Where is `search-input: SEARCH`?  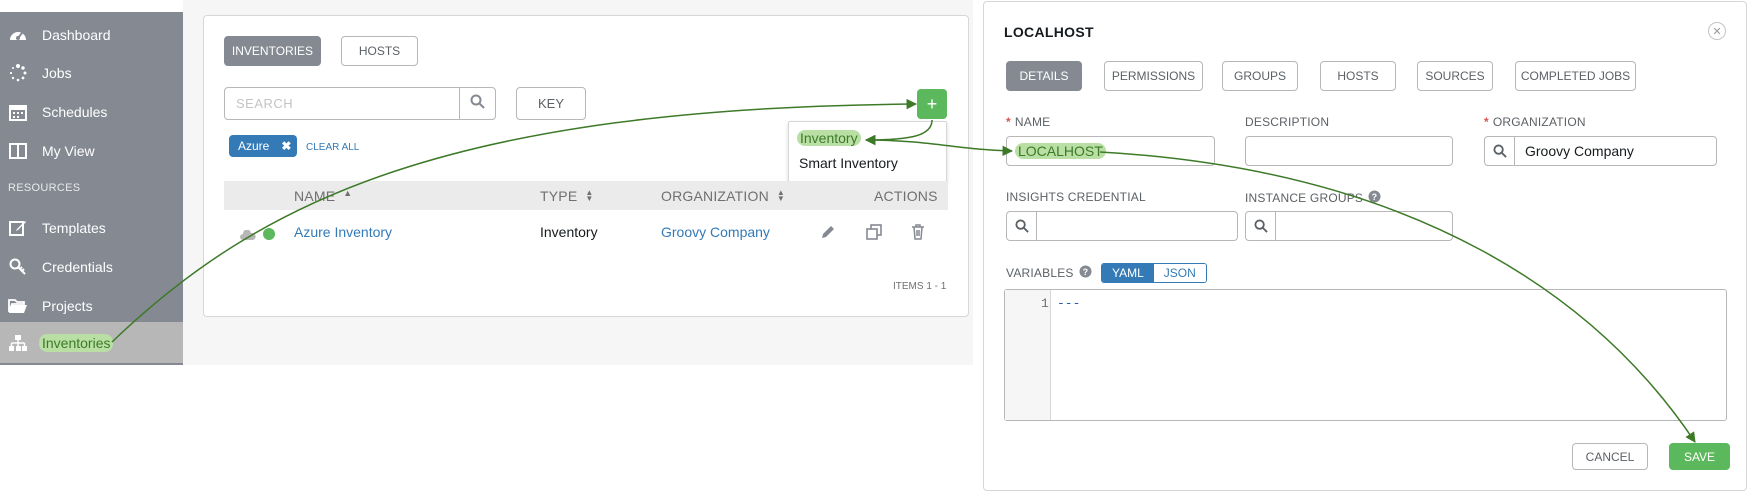 search-input: SEARCH is located at coordinates (342, 103).